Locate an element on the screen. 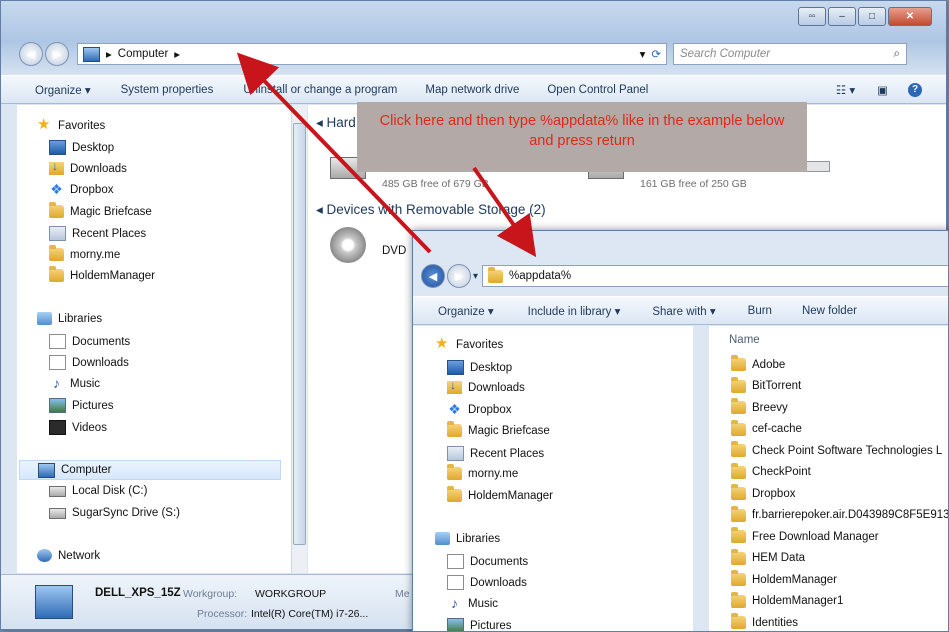 The width and height of the screenshot is (949, 632). file-row: CheckPoint is located at coordinates (771, 470).